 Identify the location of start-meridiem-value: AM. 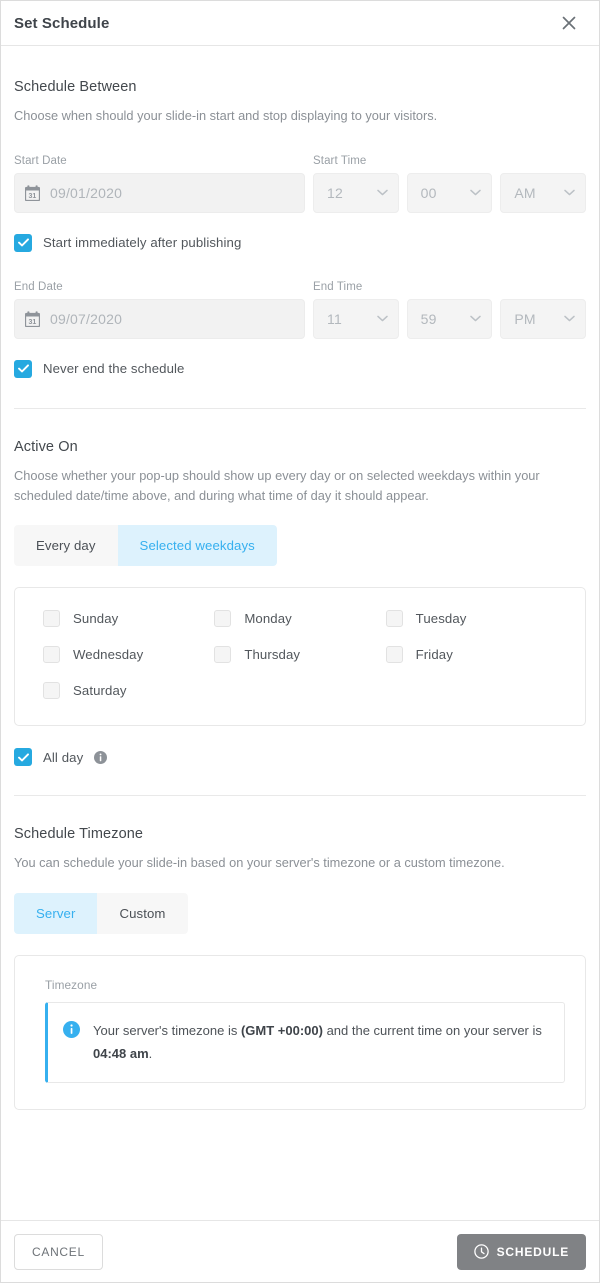
(525, 192).